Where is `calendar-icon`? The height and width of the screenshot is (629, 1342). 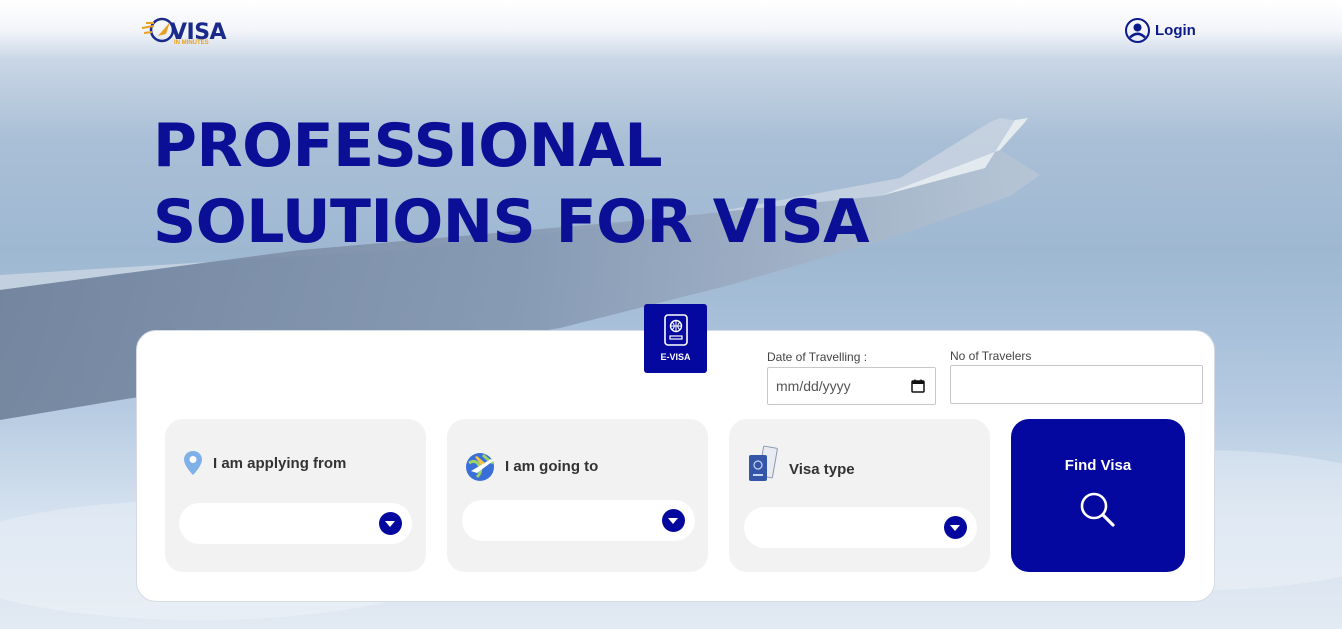
calendar-icon is located at coordinates (918, 386).